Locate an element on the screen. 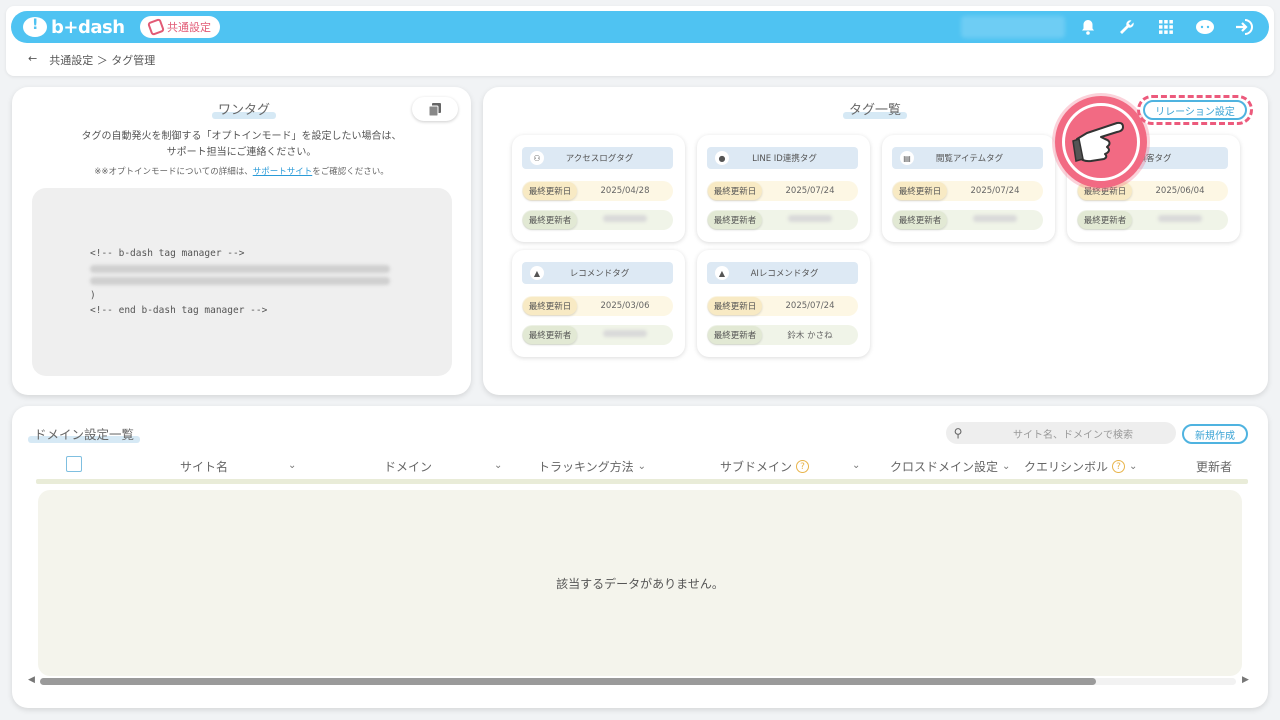 The image size is (1280, 720). onetag-note: ※※オプトインモードについての詳細は、サポートサイトをご確認ください。 is located at coordinates (241, 171).